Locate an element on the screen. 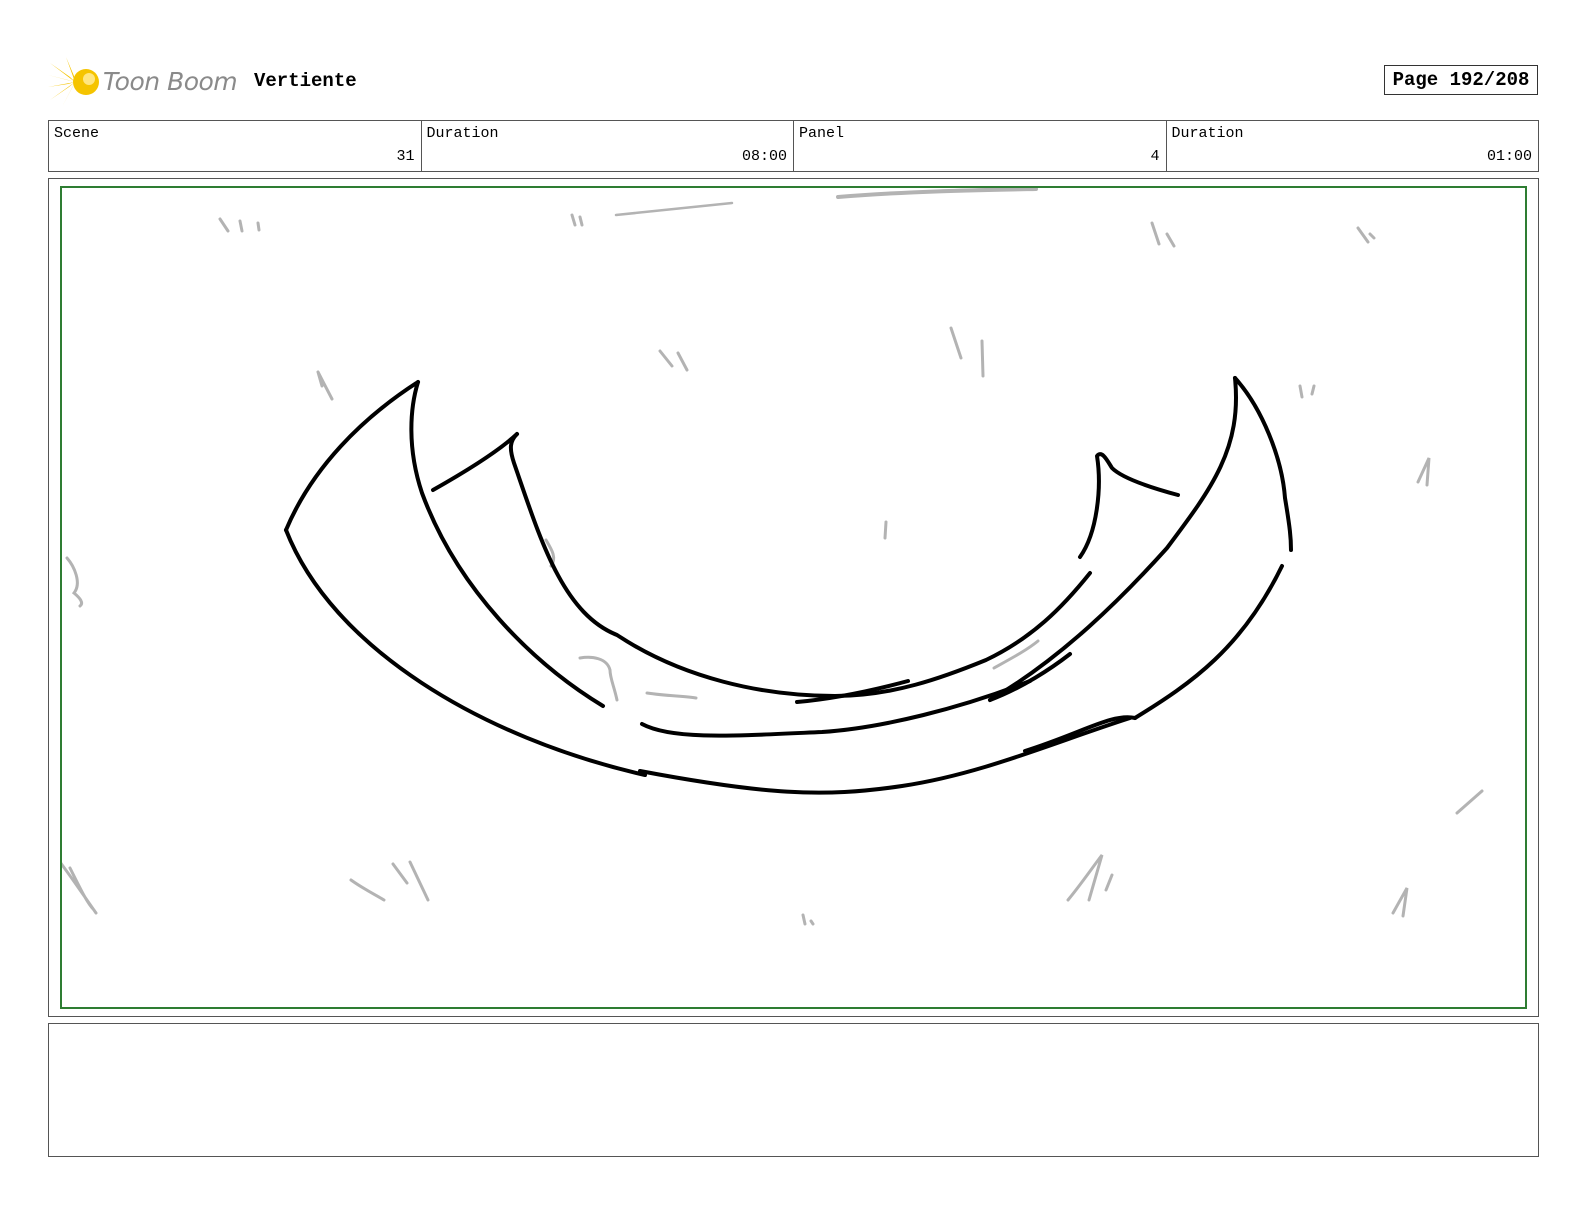 The width and height of the screenshot is (1584, 1224). toon-boom-logo: Toon Boom is located at coordinates (143, 82).